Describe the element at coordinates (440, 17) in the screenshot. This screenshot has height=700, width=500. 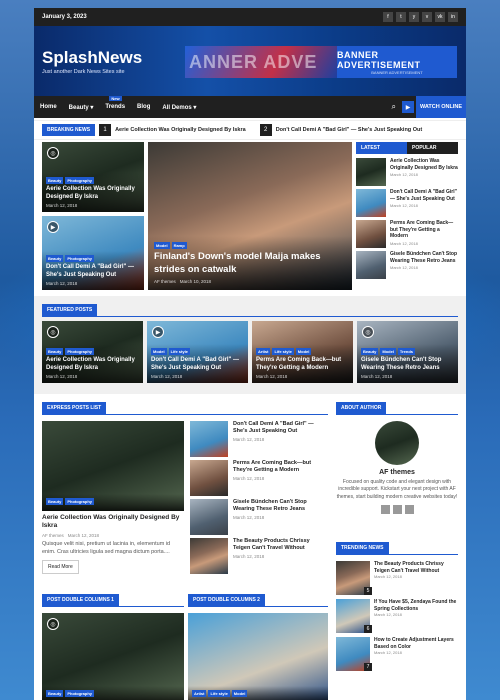
I see `vk-icon: vk` at that location.